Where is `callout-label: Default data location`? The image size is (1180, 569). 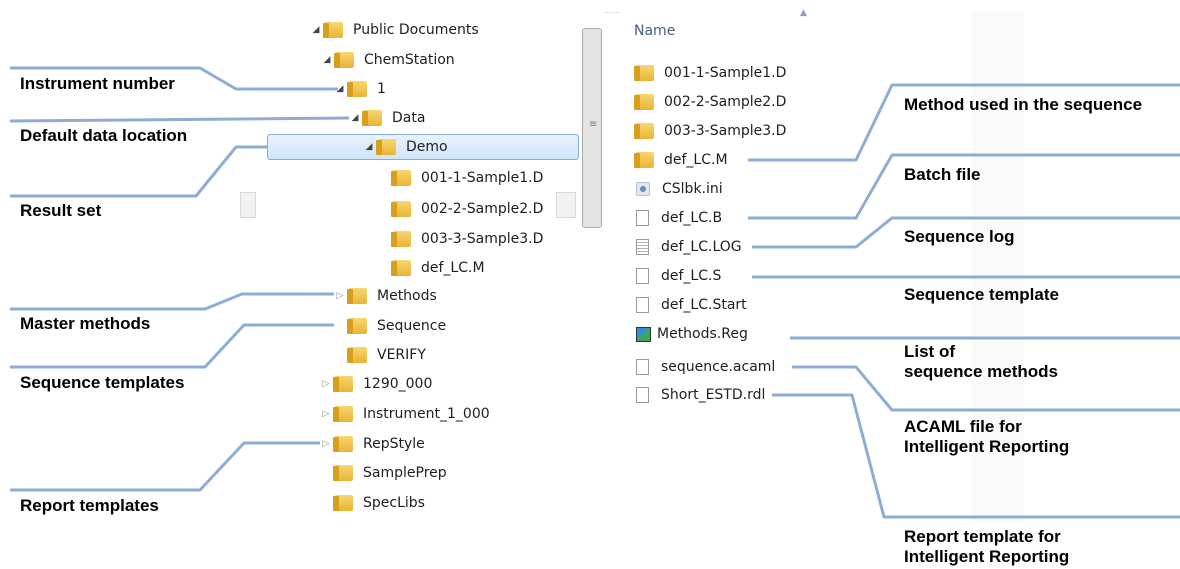 callout-label: Default data location is located at coordinates (104, 135).